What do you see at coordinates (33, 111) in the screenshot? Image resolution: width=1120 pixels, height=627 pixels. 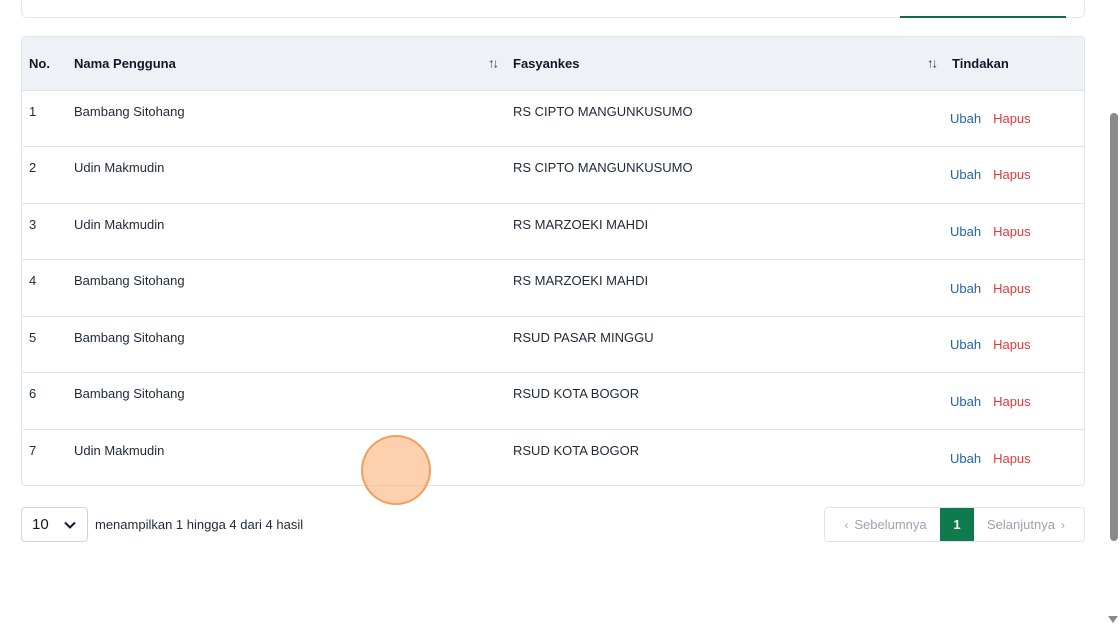 I see `cell-no: 1` at bounding box center [33, 111].